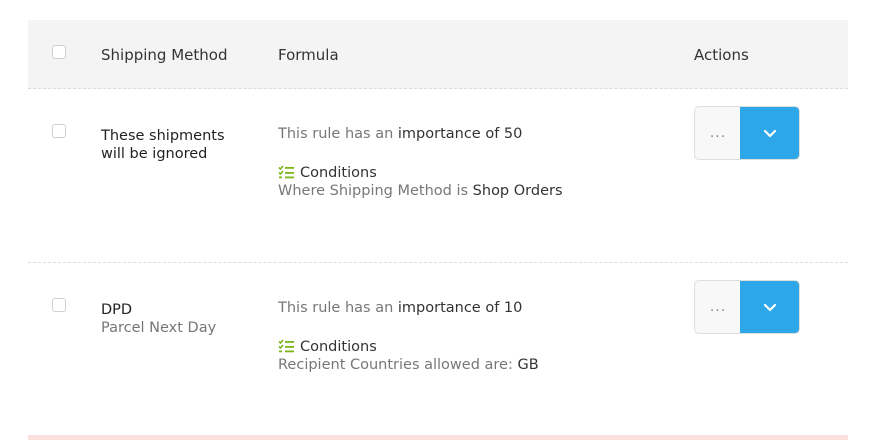 The height and width of the screenshot is (440, 879). Describe the element at coordinates (400, 308) in the screenshot. I see `formula-text: This rule has an importance of 10` at that location.